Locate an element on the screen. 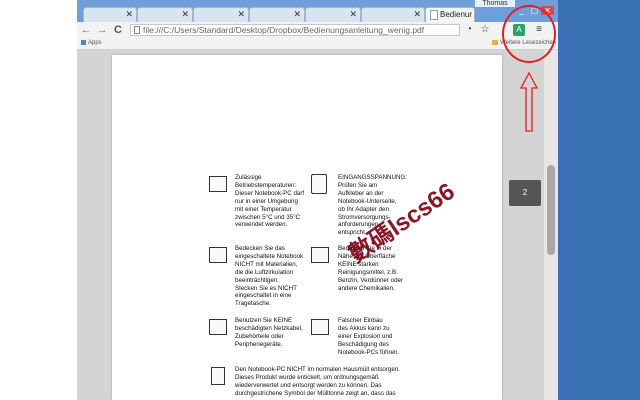 The image size is (640, 400). user-profile: Thomas is located at coordinates (495, 3).